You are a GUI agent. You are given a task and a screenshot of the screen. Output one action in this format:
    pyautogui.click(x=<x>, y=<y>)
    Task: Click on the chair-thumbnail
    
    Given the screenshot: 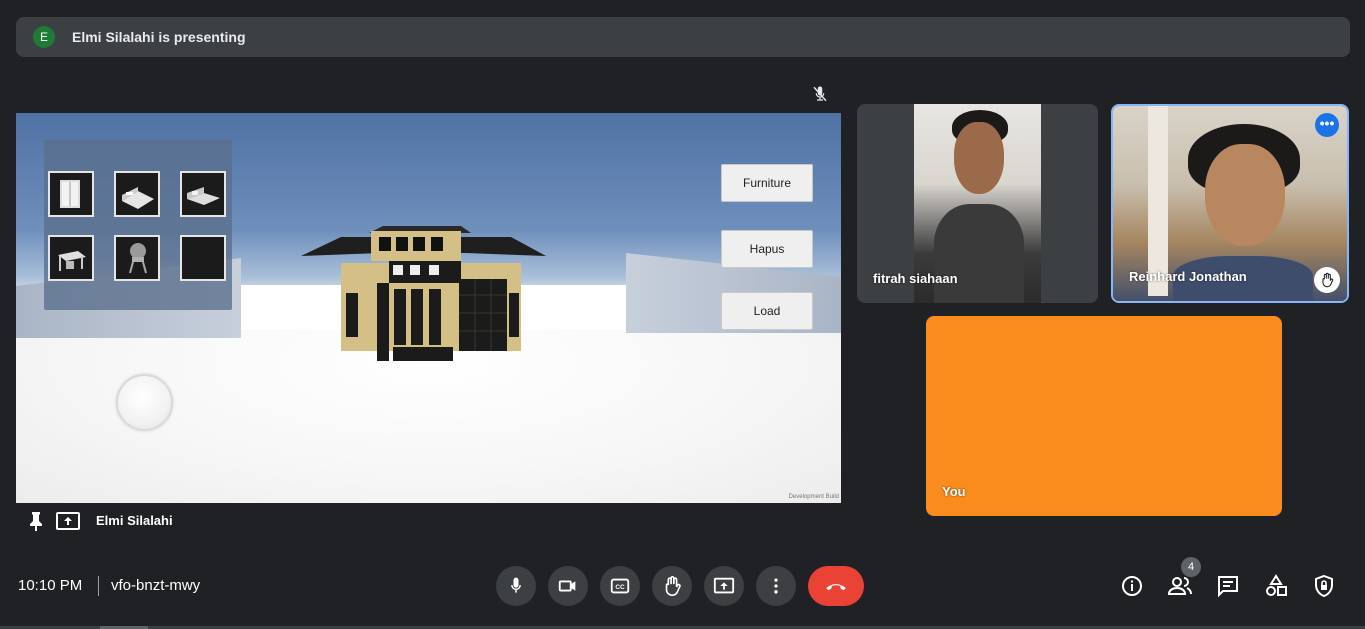 What is the action you would take?
    pyautogui.click(x=137, y=258)
    